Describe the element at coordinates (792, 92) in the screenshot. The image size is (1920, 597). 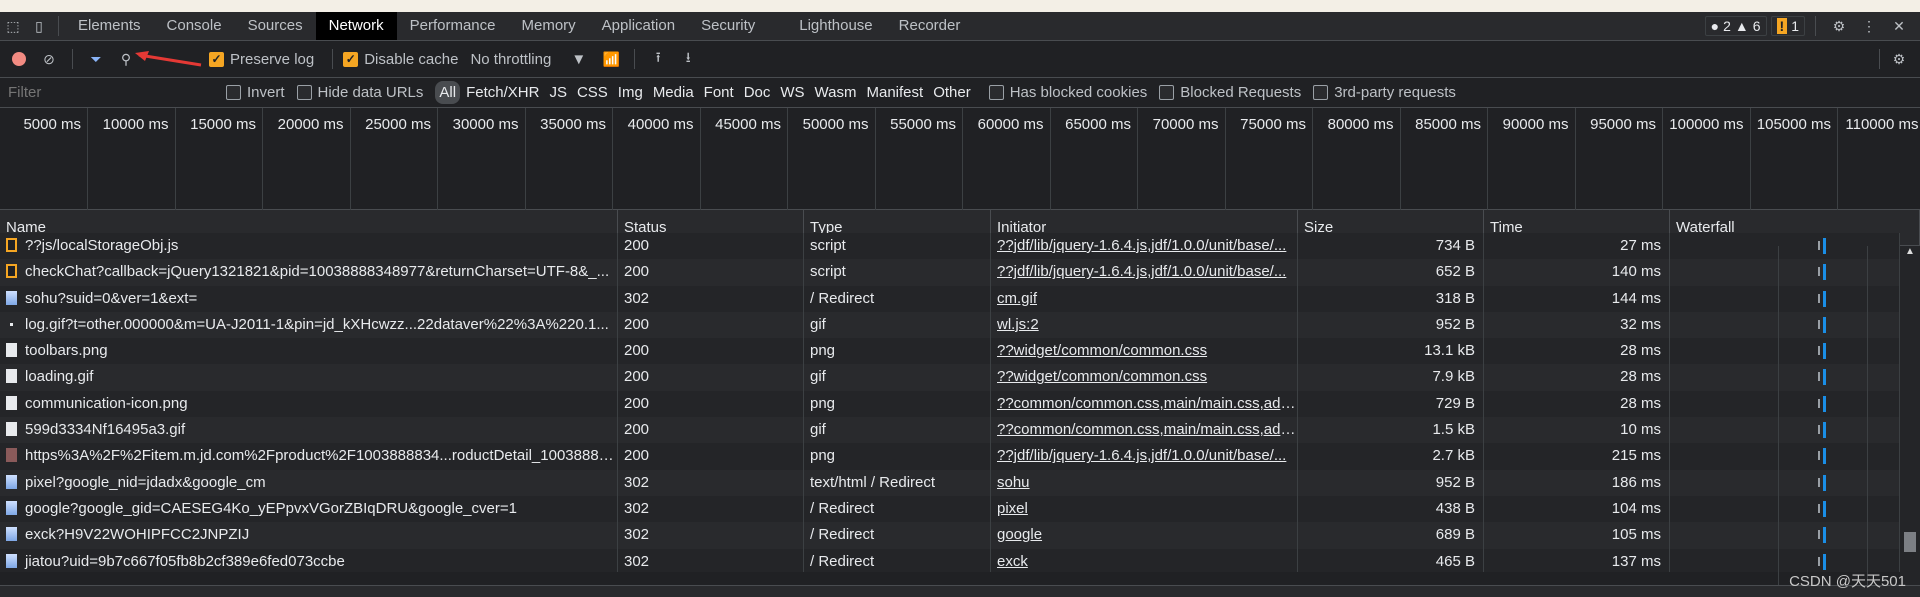
I see `filter-type-ws: WS` at that location.